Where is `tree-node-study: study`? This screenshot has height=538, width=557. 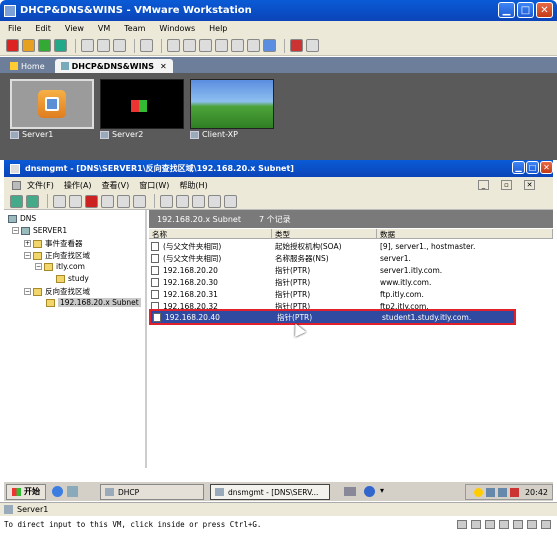
tree-node-study: study is located at coordinates (72, 278).